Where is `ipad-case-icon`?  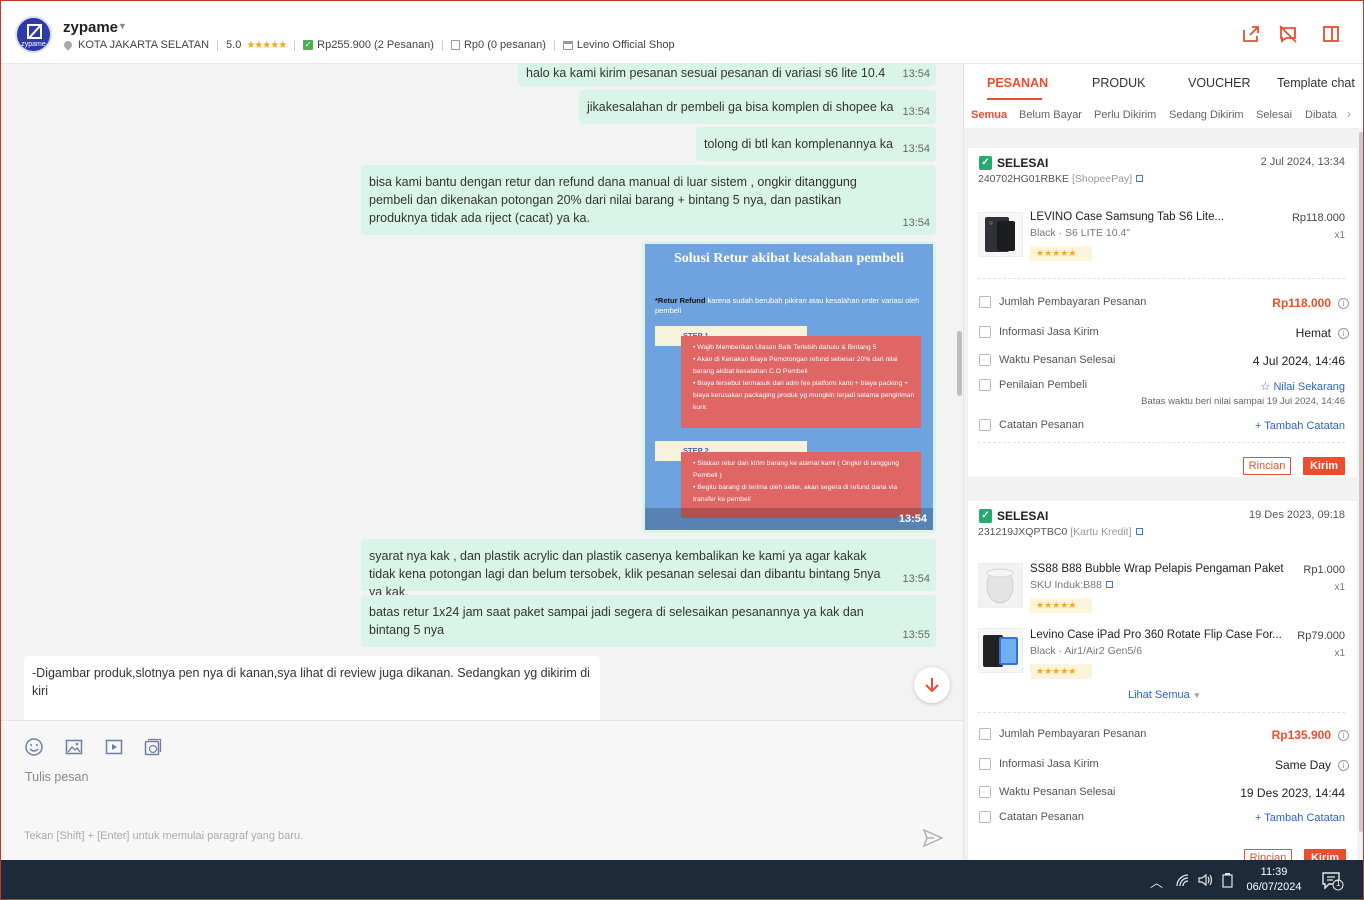 ipad-case-icon is located at coordinates (1000, 651).